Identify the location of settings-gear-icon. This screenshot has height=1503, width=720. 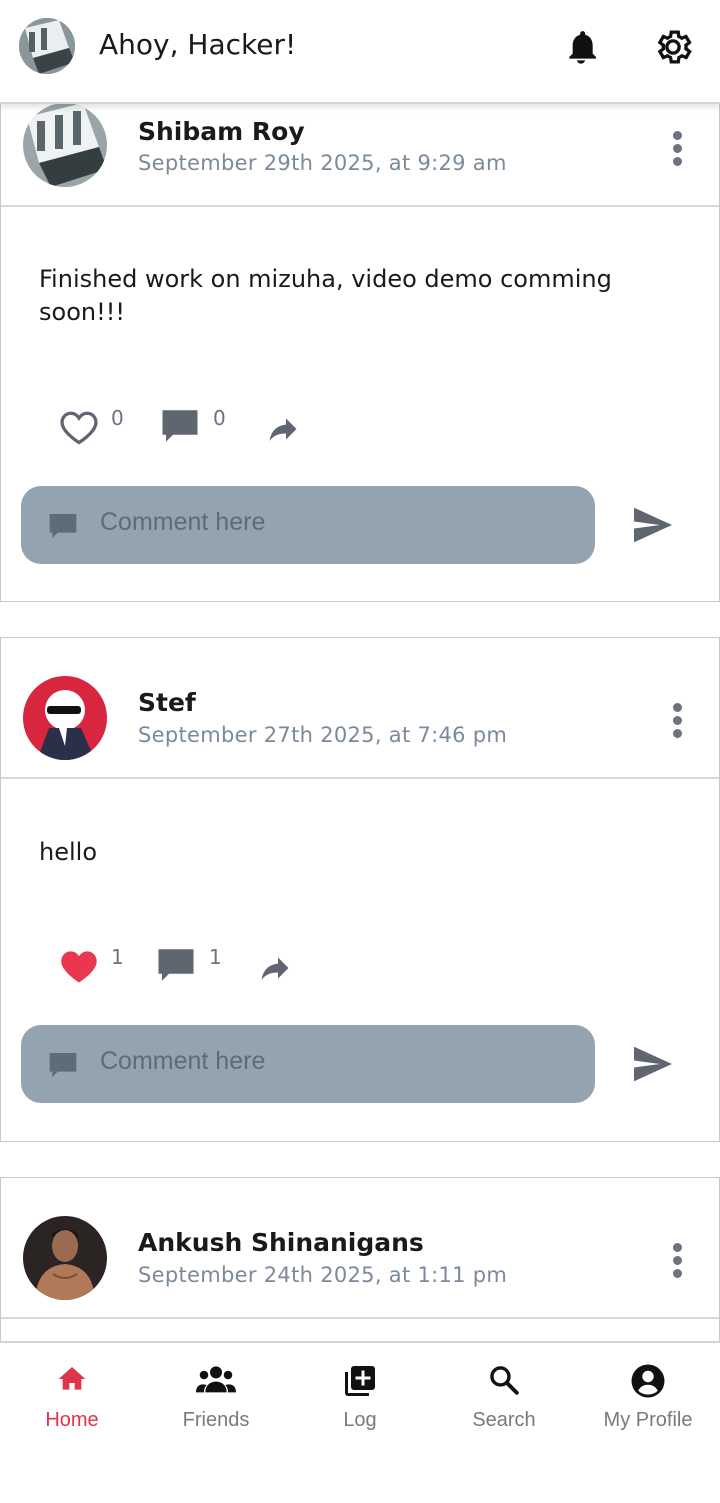
(673, 47).